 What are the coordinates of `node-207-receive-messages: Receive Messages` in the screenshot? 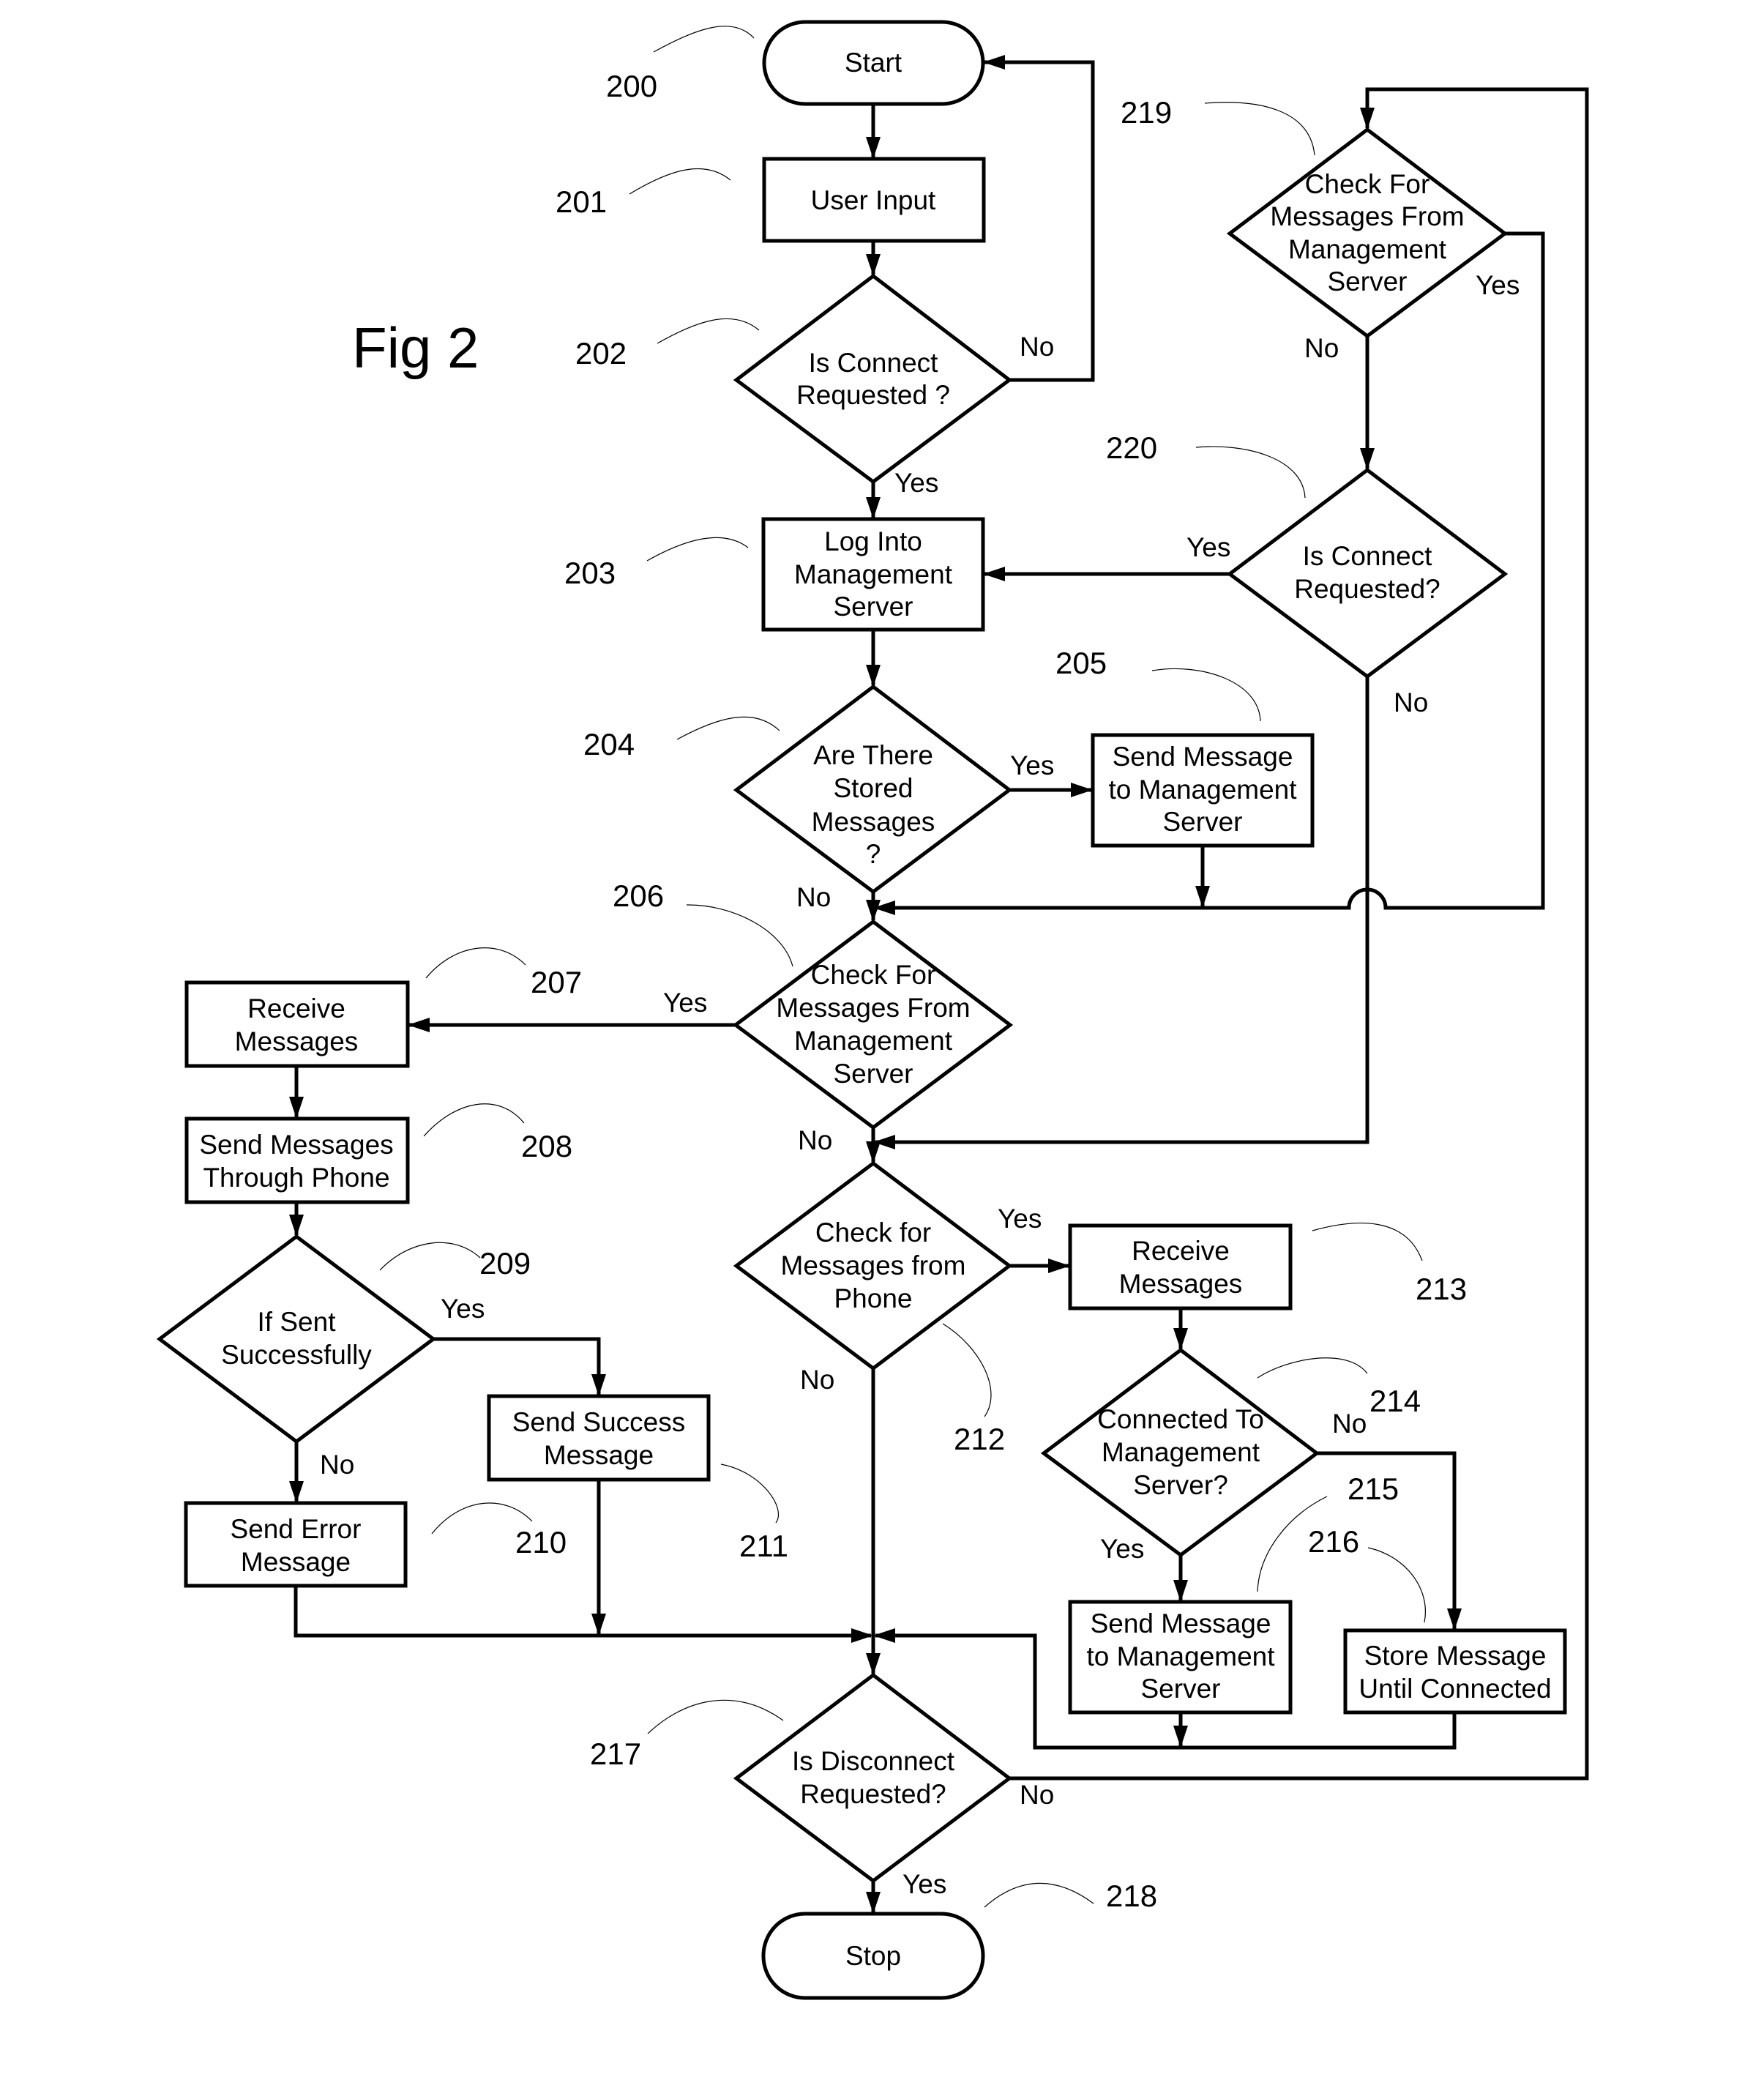 It's located at (297, 1024).